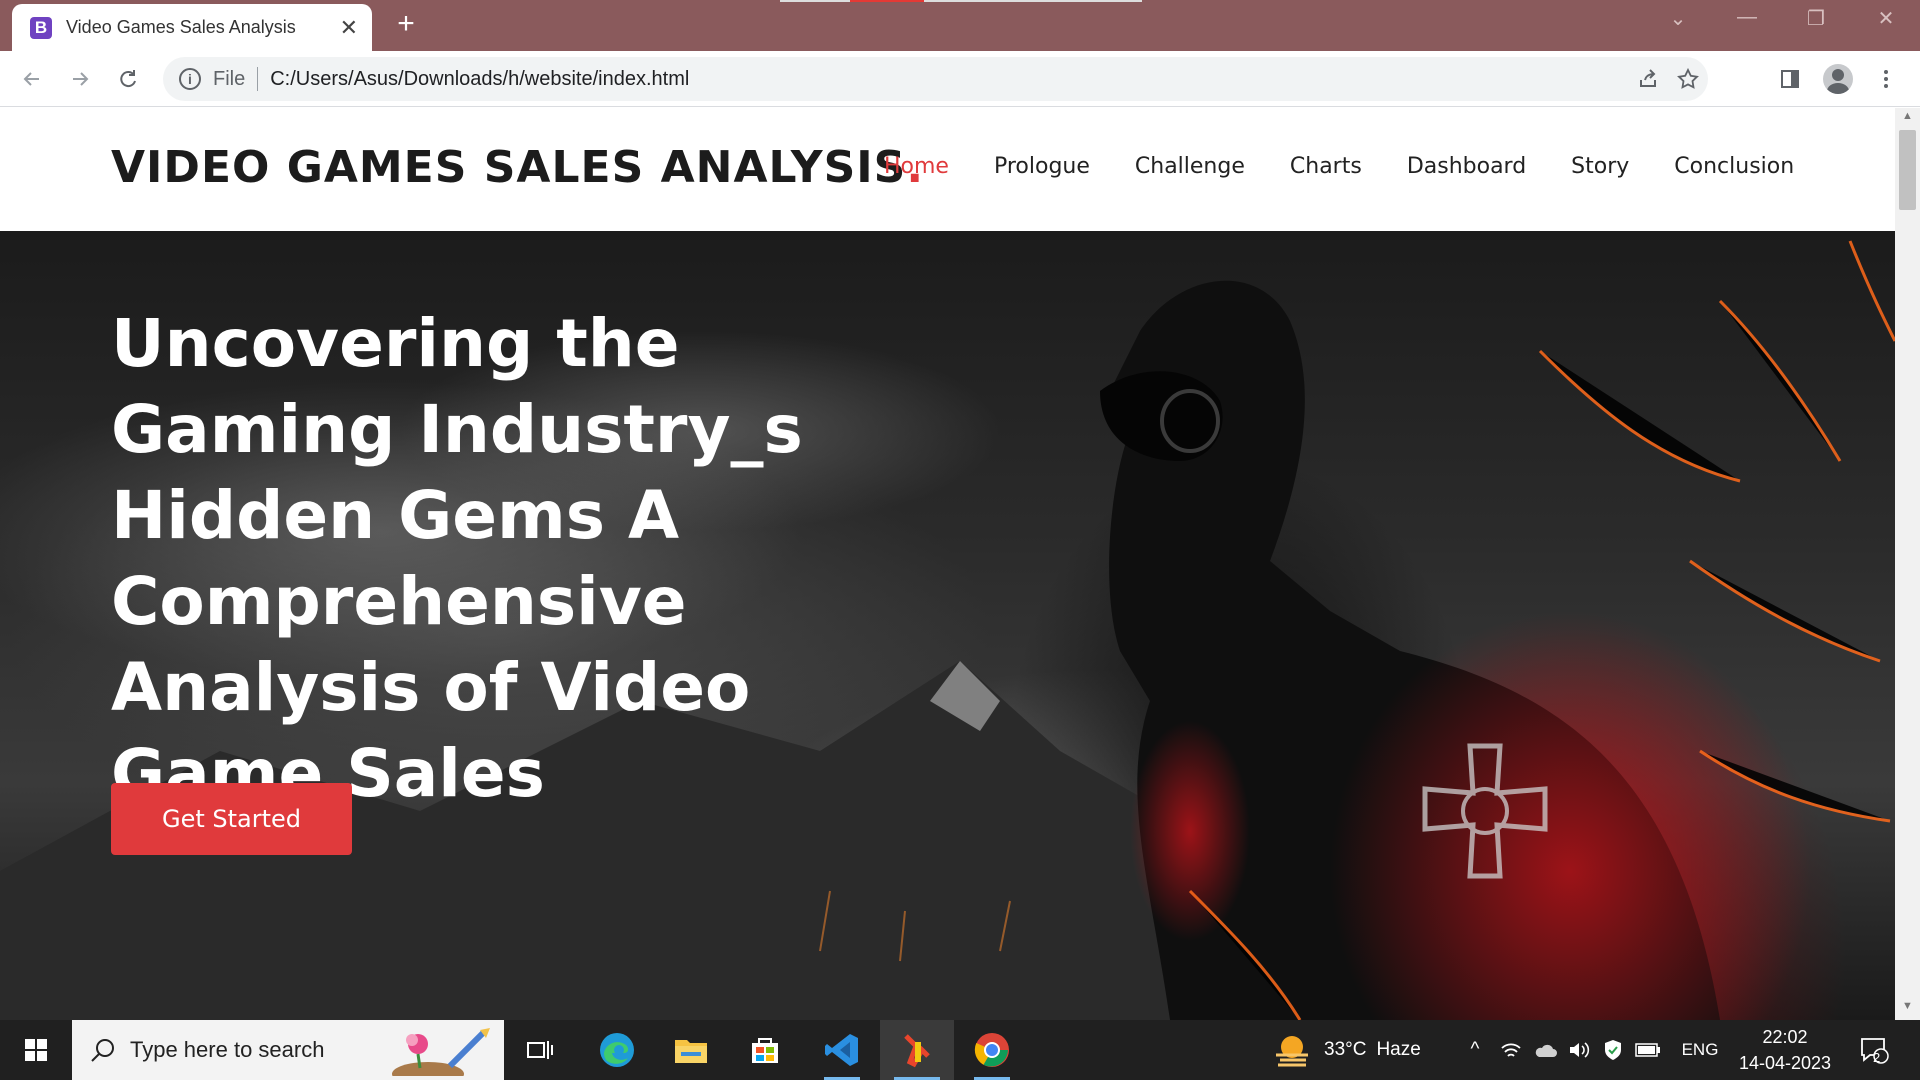  Describe the element at coordinates (229, 78) in the screenshot. I see `url-scheme-label: File` at that location.